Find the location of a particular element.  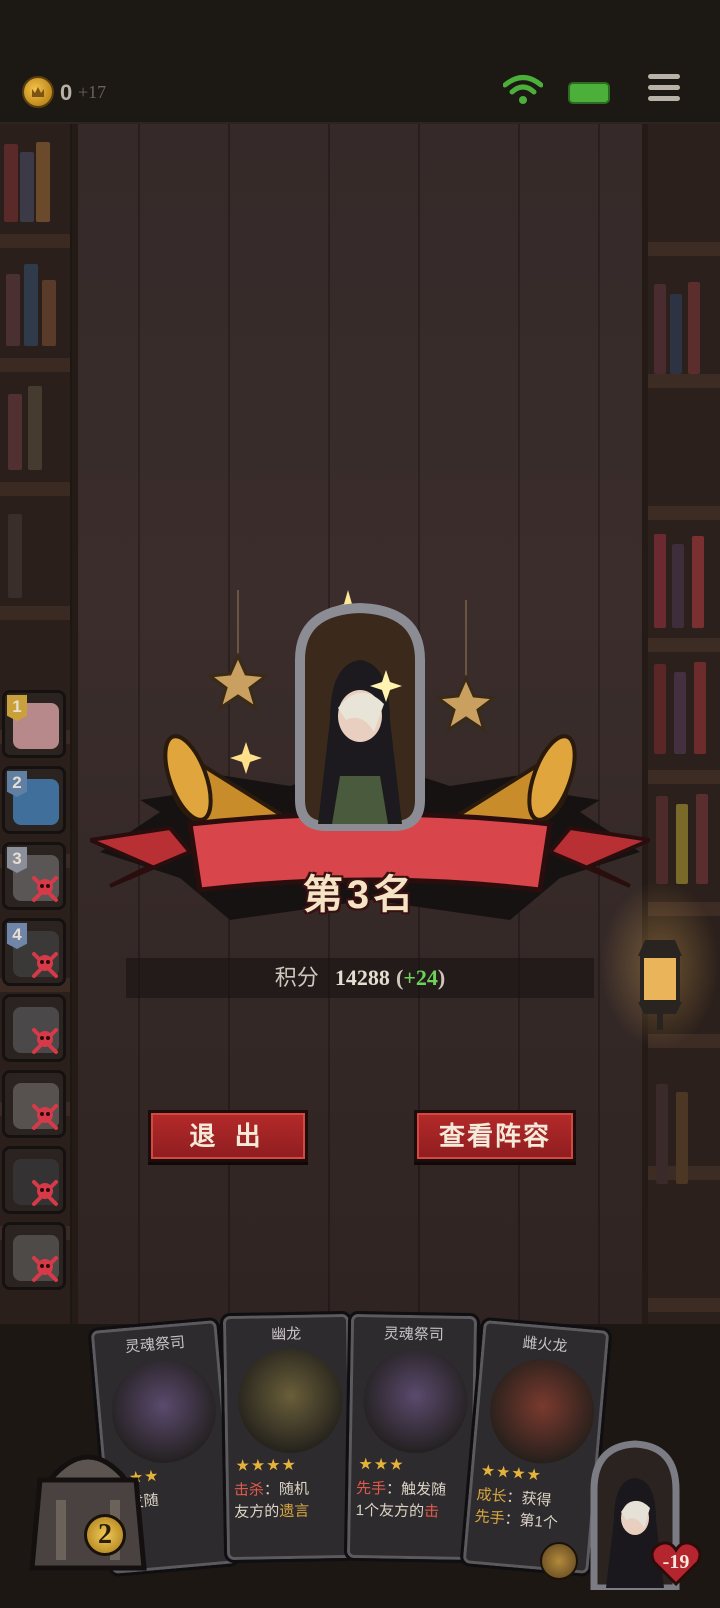

card-ability-text: 成长：获得 先手：第1个 is located at coordinates (533, 1511).